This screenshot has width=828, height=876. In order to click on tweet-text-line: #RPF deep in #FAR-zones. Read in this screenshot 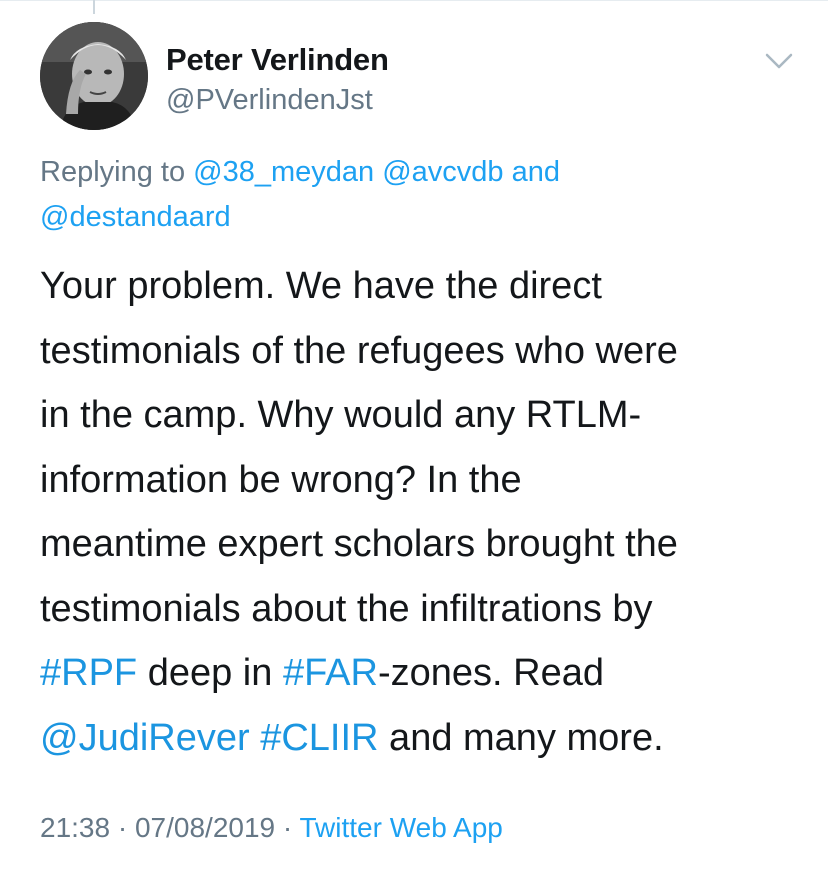, I will do `click(425, 673)`.